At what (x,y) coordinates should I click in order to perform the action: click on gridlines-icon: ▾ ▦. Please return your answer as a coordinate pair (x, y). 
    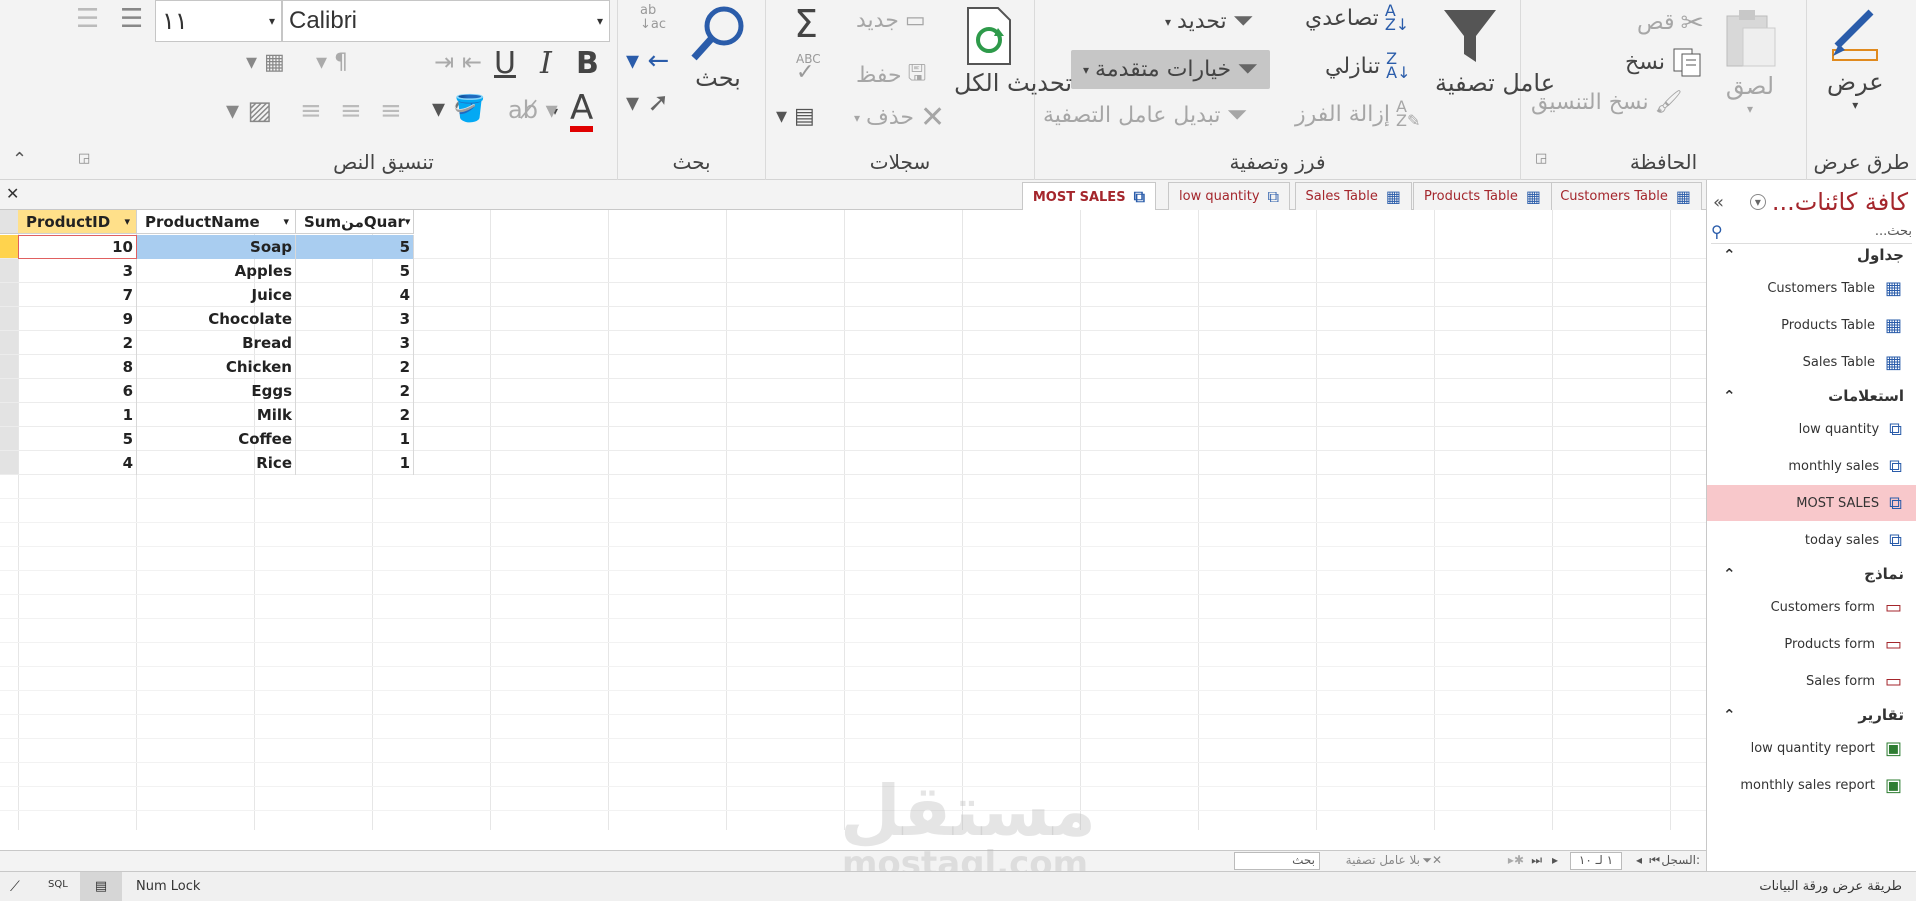
    Looking at the image, I should click on (265, 62).